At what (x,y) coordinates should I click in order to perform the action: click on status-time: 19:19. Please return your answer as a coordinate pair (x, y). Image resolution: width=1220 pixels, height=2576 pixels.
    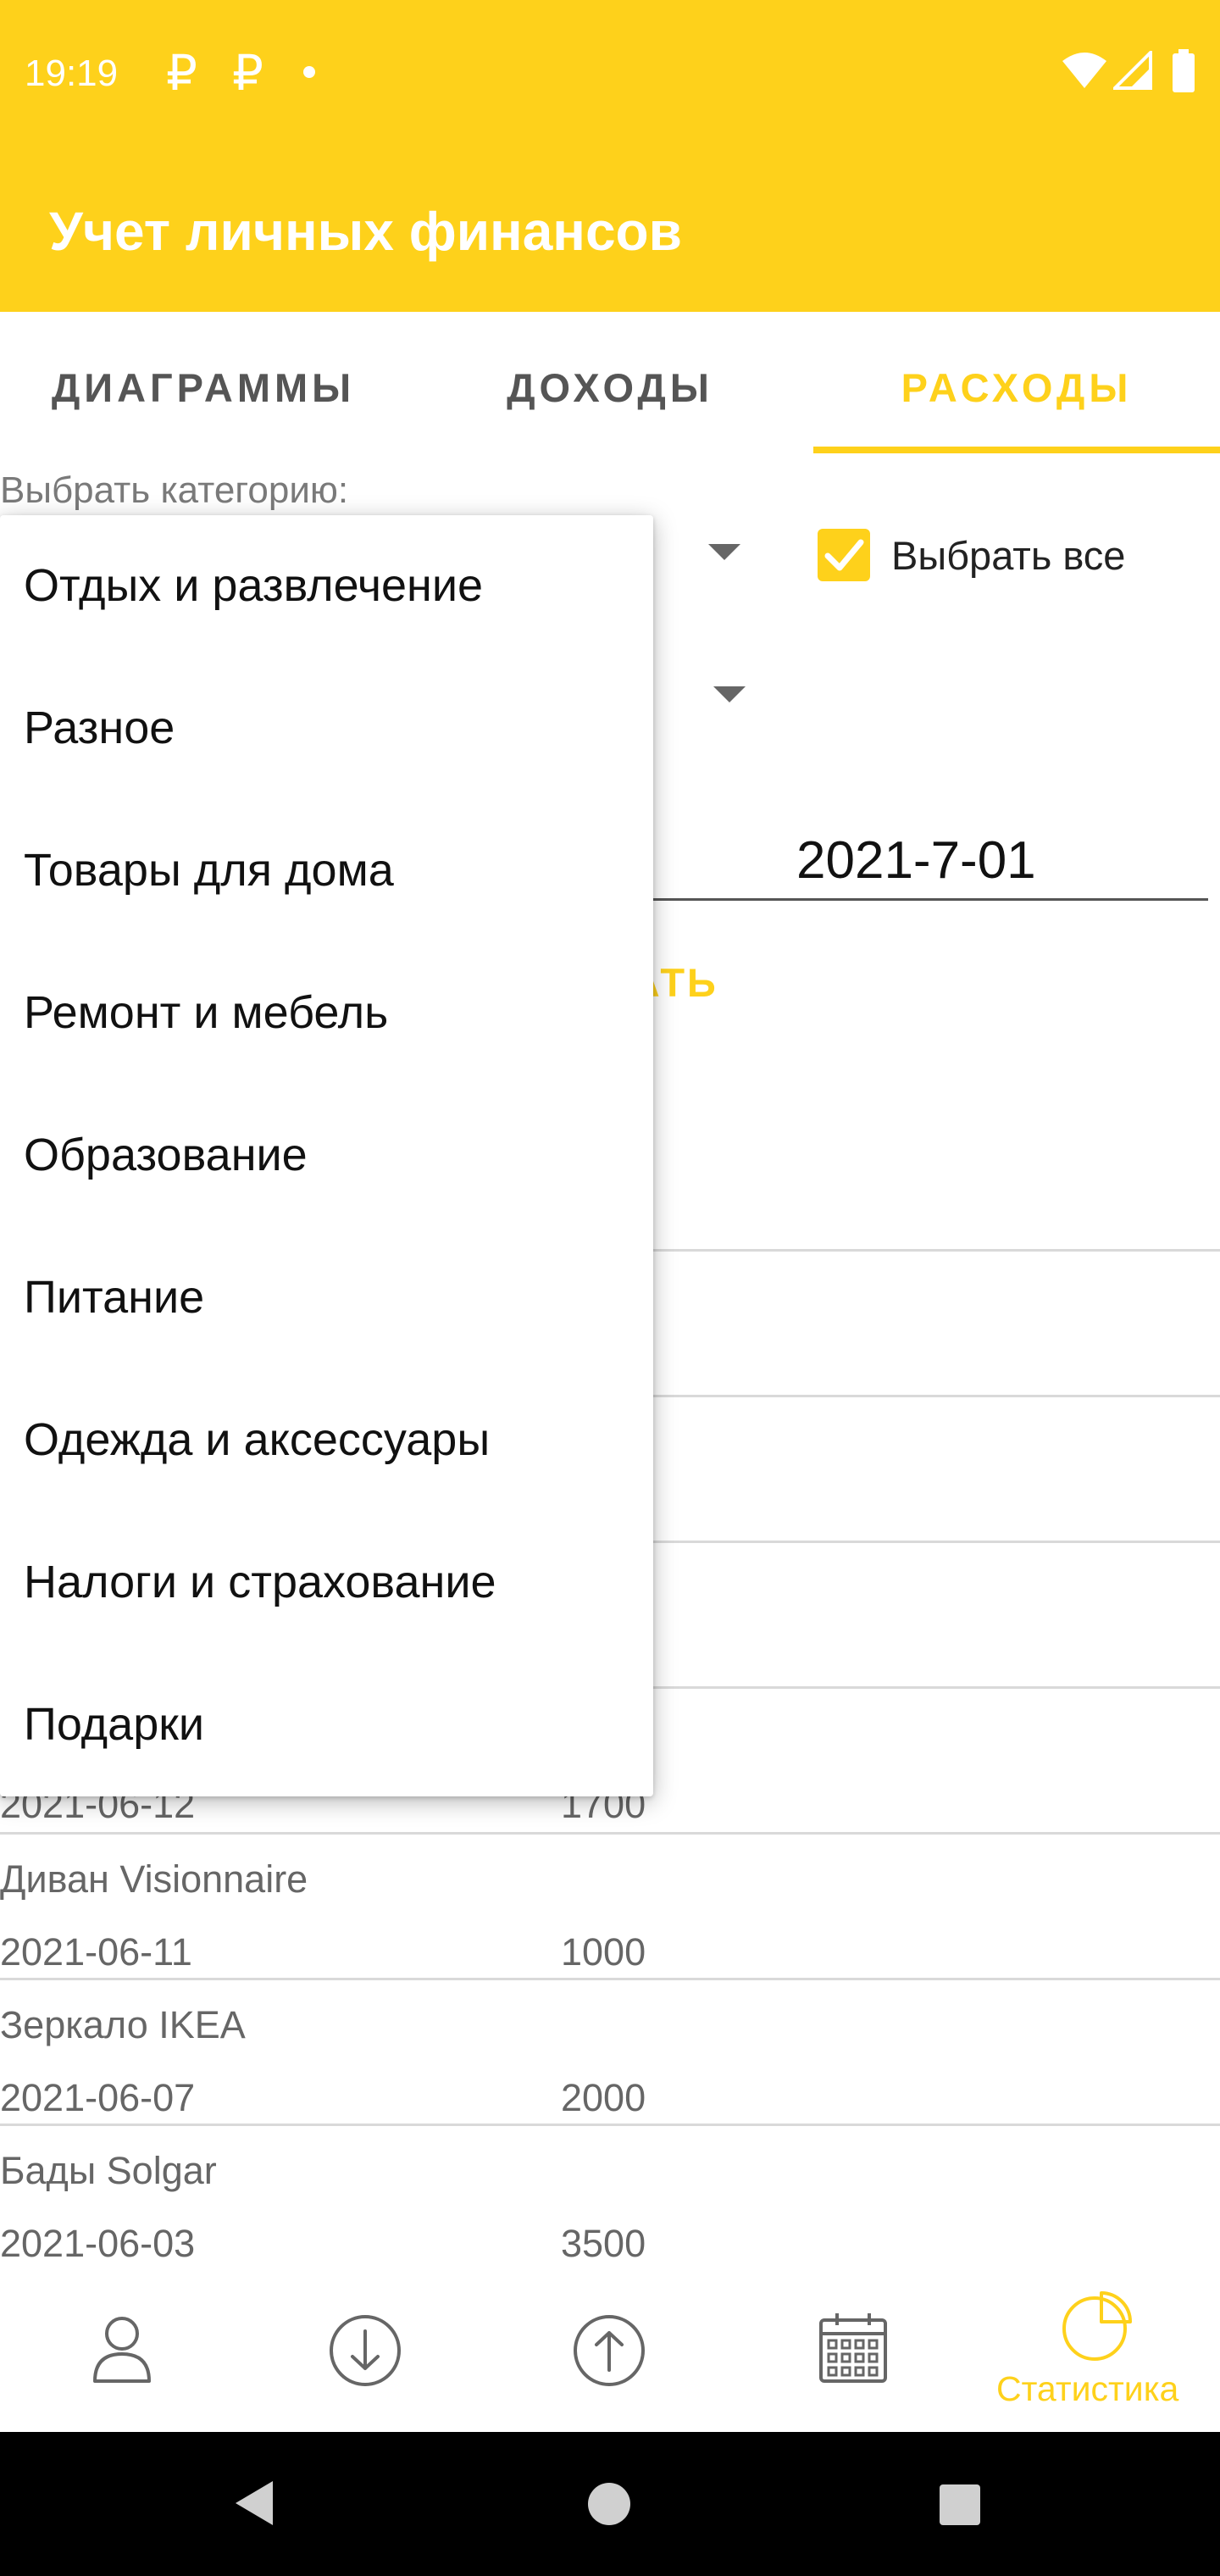
    Looking at the image, I should click on (72, 73).